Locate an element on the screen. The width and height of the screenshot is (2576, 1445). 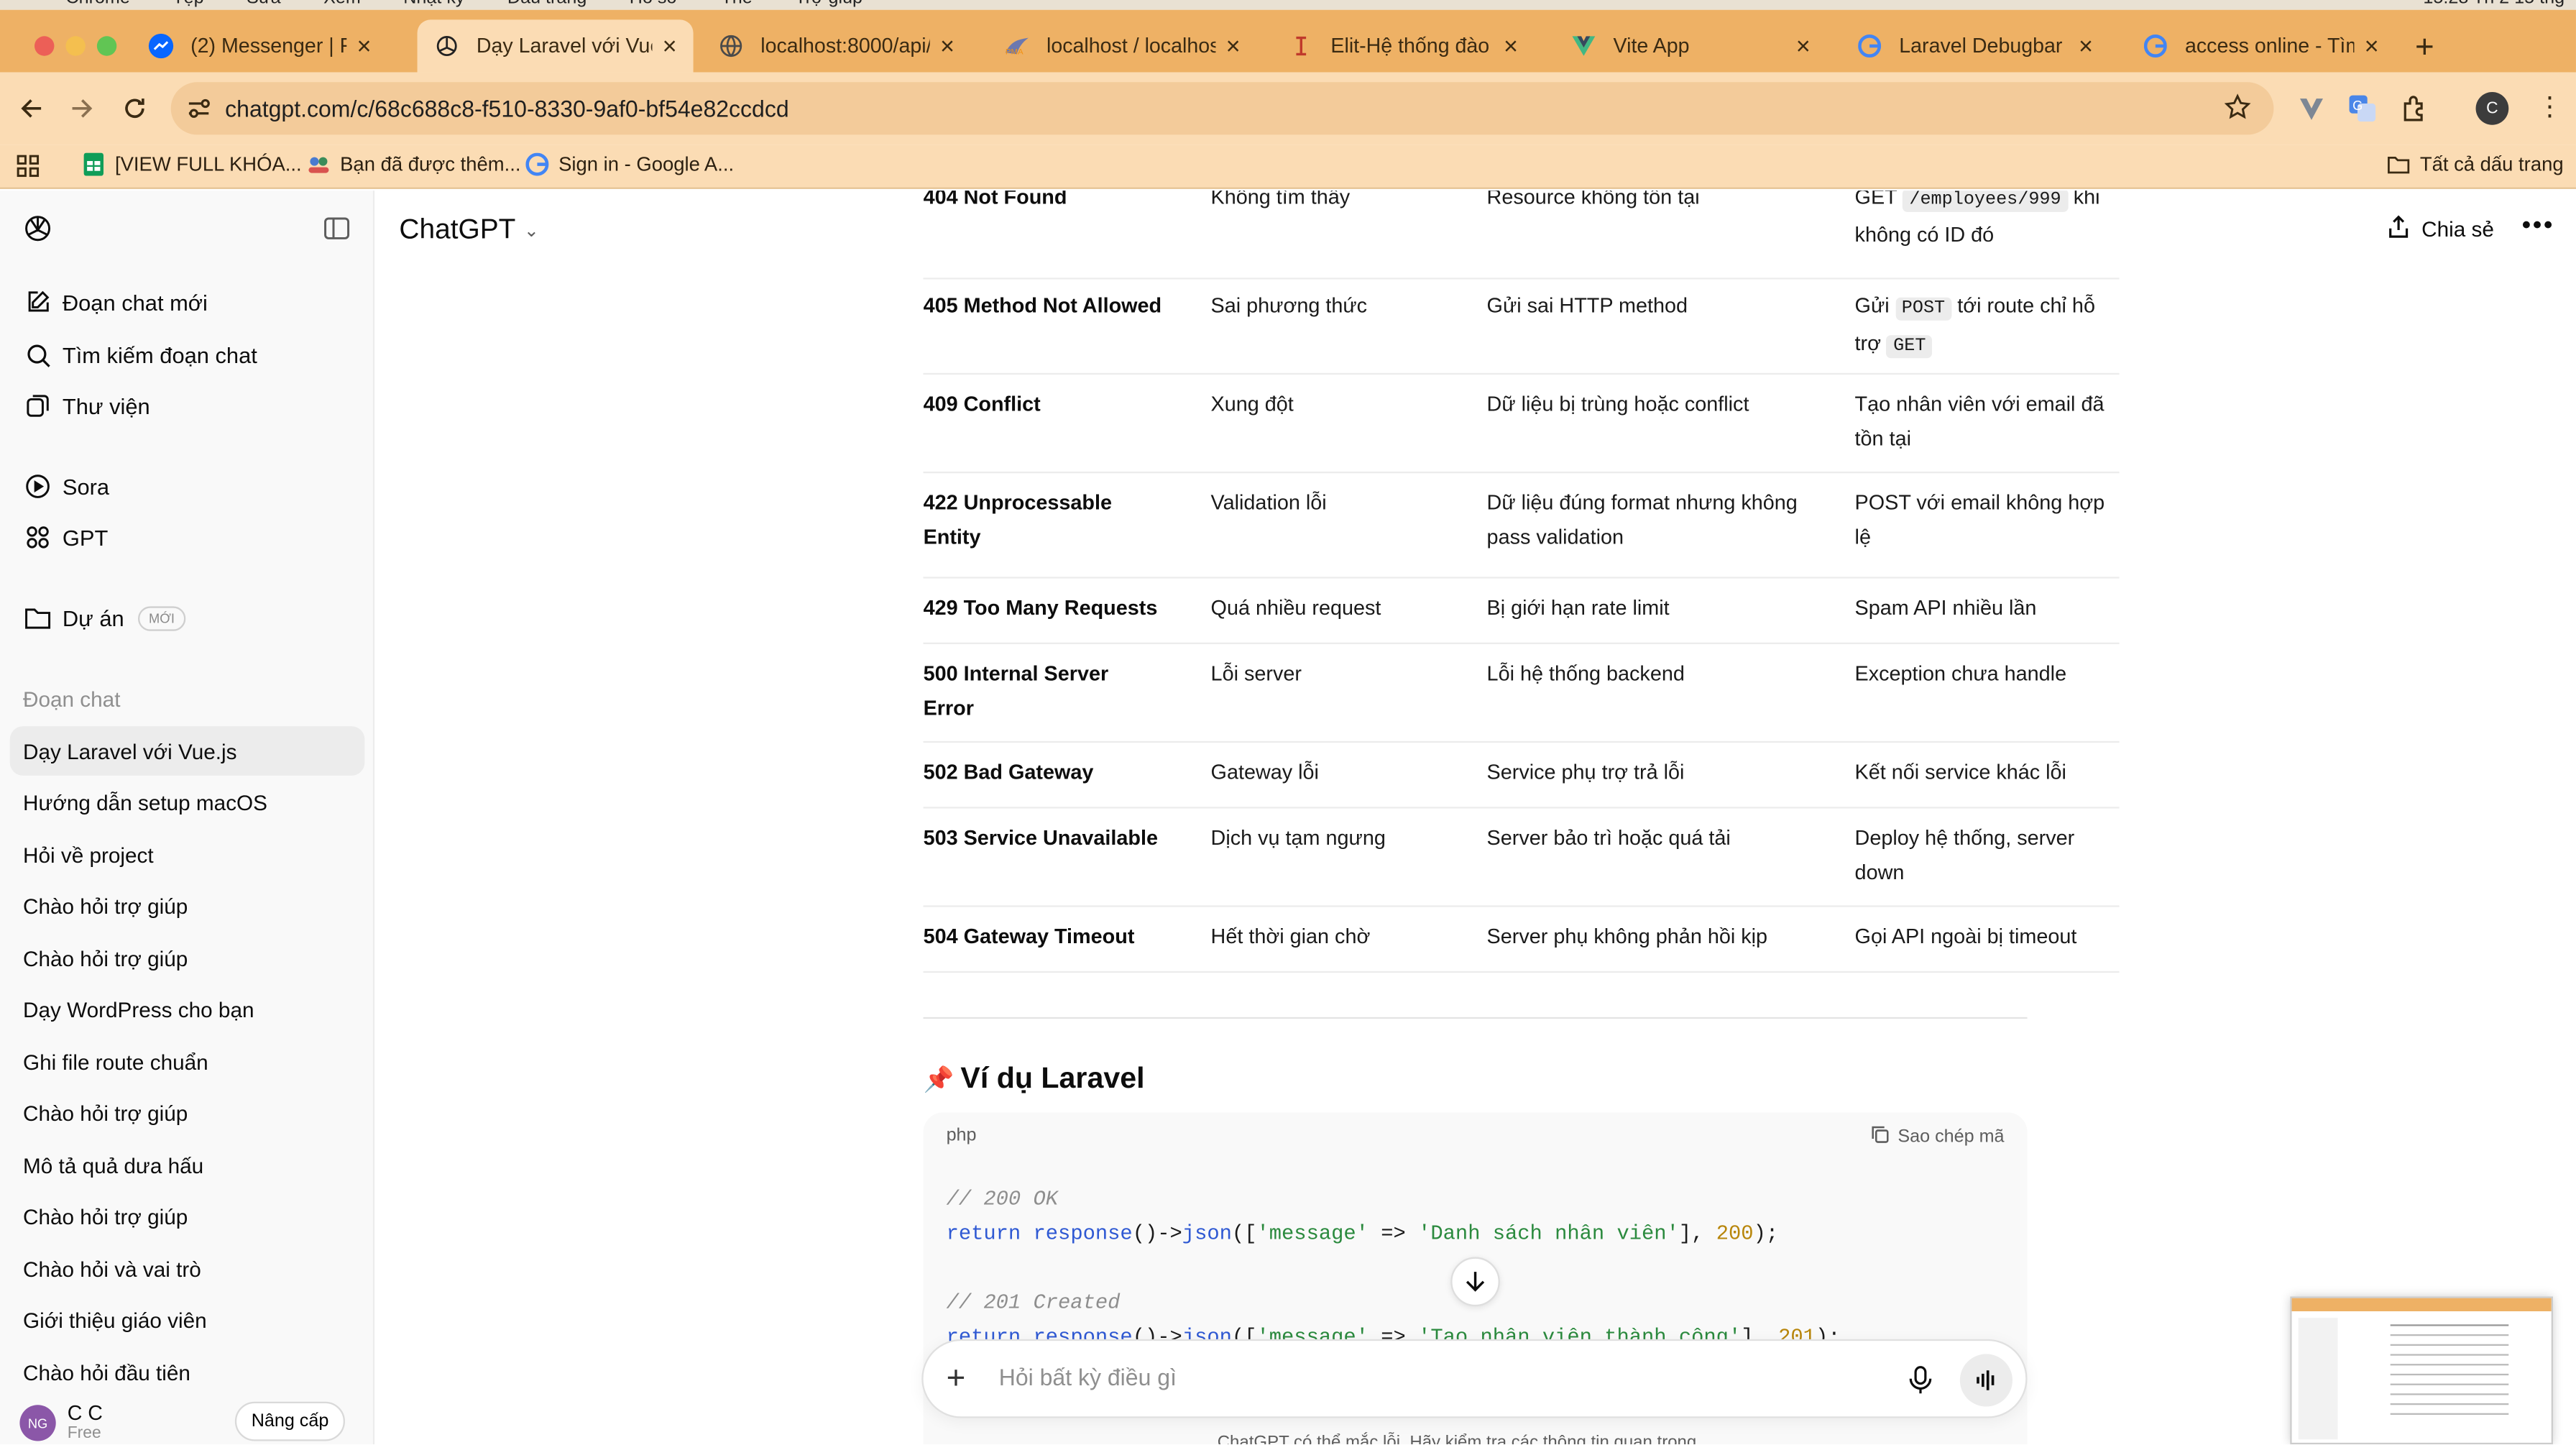
close-window-button is located at coordinates (44, 46).